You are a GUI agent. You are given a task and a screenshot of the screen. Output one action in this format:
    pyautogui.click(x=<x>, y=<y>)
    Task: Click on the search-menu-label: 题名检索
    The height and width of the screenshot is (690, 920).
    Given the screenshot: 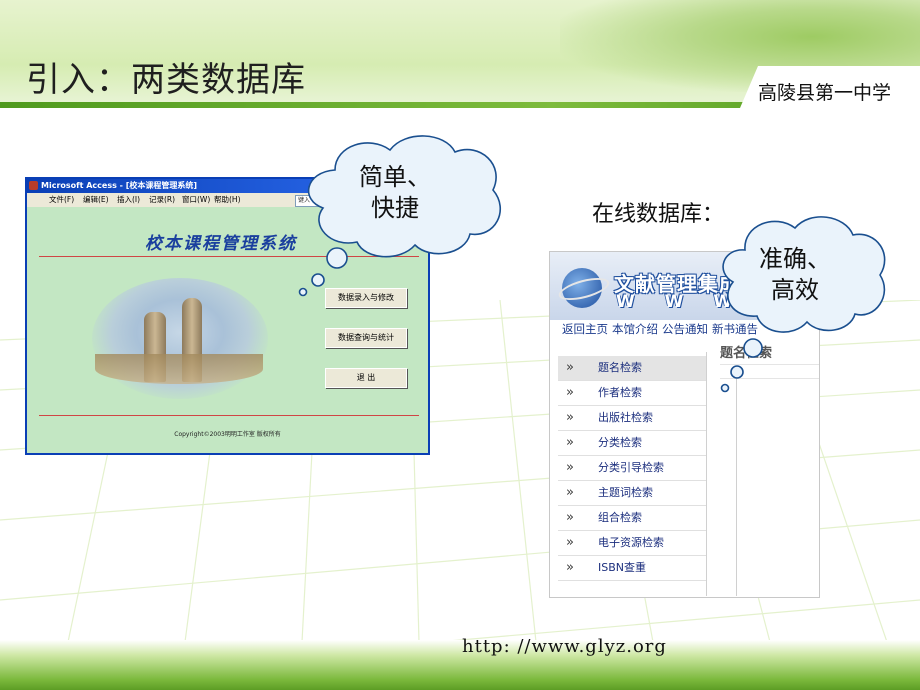 What is the action you would take?
    pyautogui.click(x=620, y=367)
    